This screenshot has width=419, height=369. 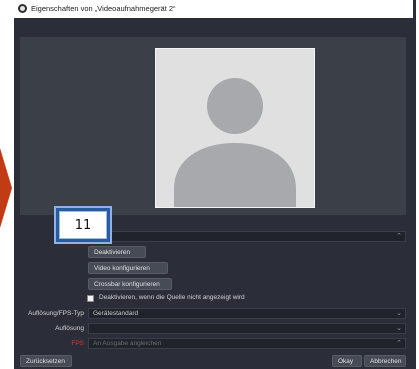 I want to click on resolution-select: ⌄, so click(x=247, y=328).